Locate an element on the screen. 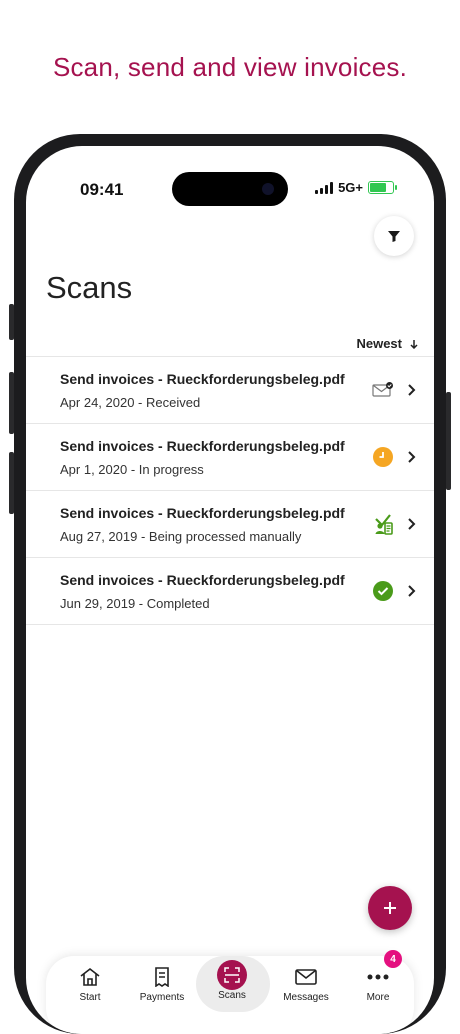 The height and width of the screenshot is (1034, 460). status-indicators: 5G+ is located at coordinates (356, 187).